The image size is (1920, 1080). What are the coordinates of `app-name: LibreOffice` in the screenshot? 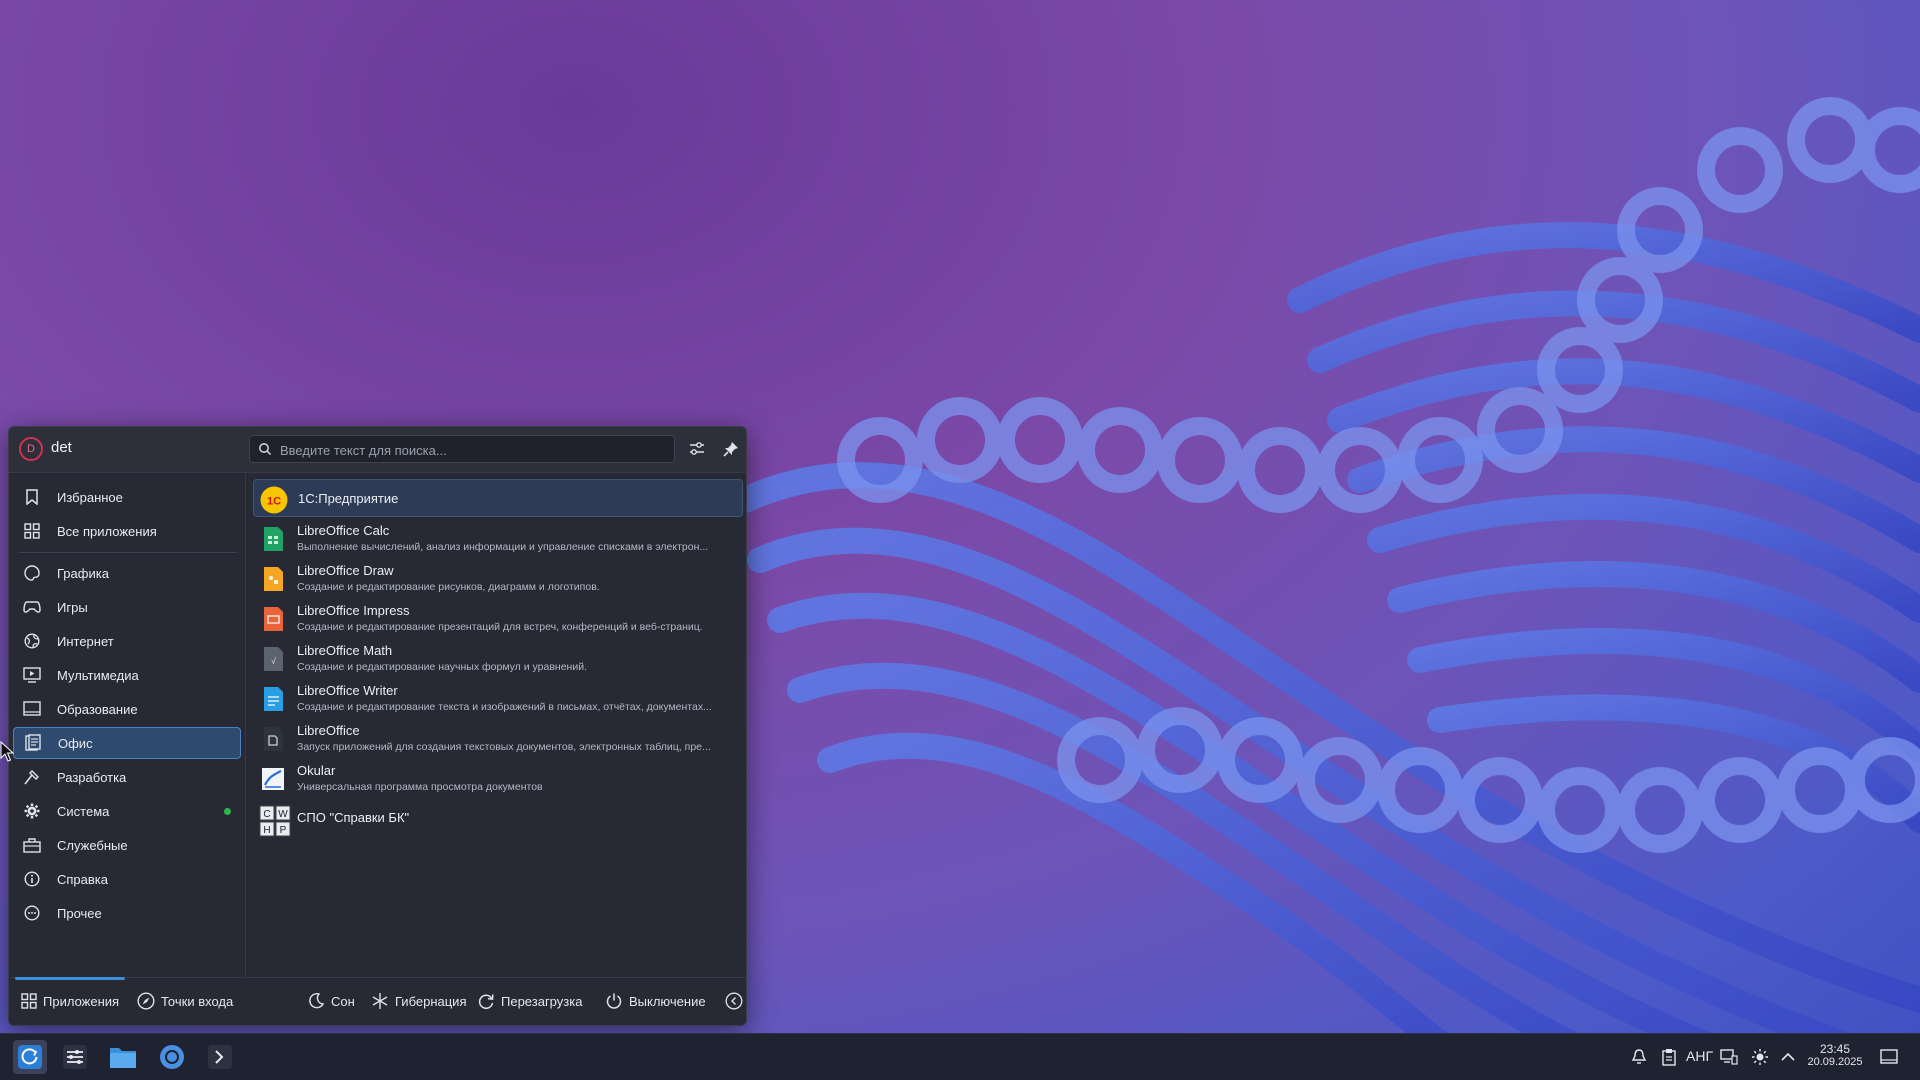 It's located at (328, 730).